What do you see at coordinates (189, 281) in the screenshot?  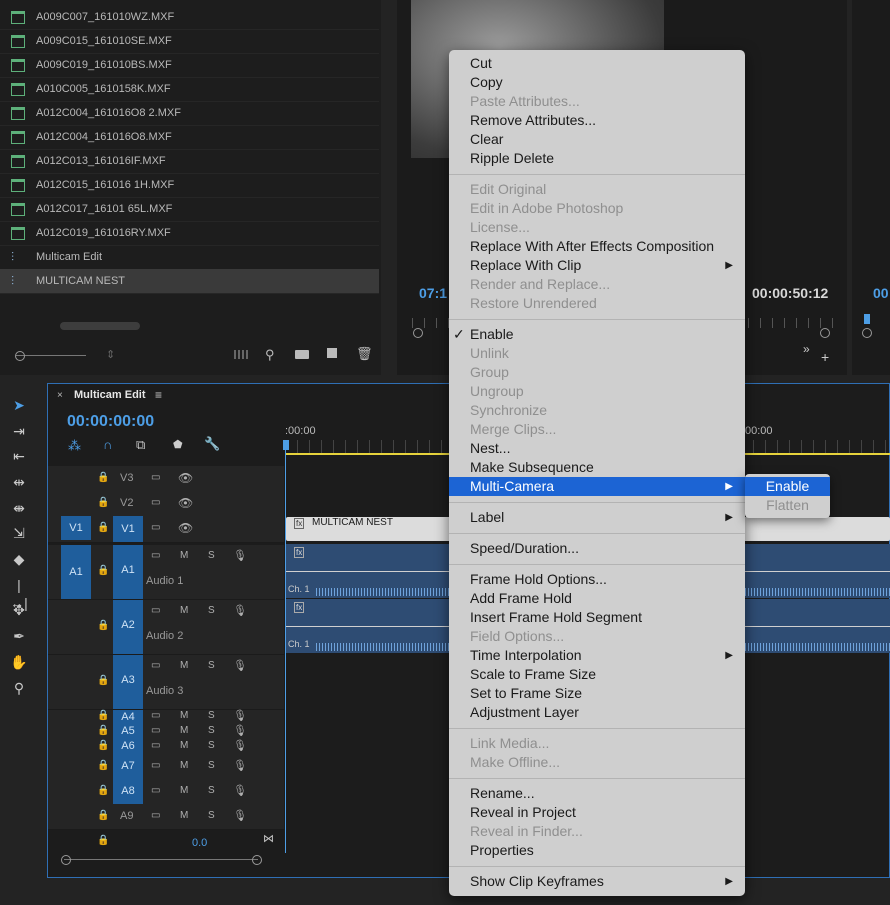 I see `project-item: ⫶ MULTICAM NEST` at bounding box center [189, 281].